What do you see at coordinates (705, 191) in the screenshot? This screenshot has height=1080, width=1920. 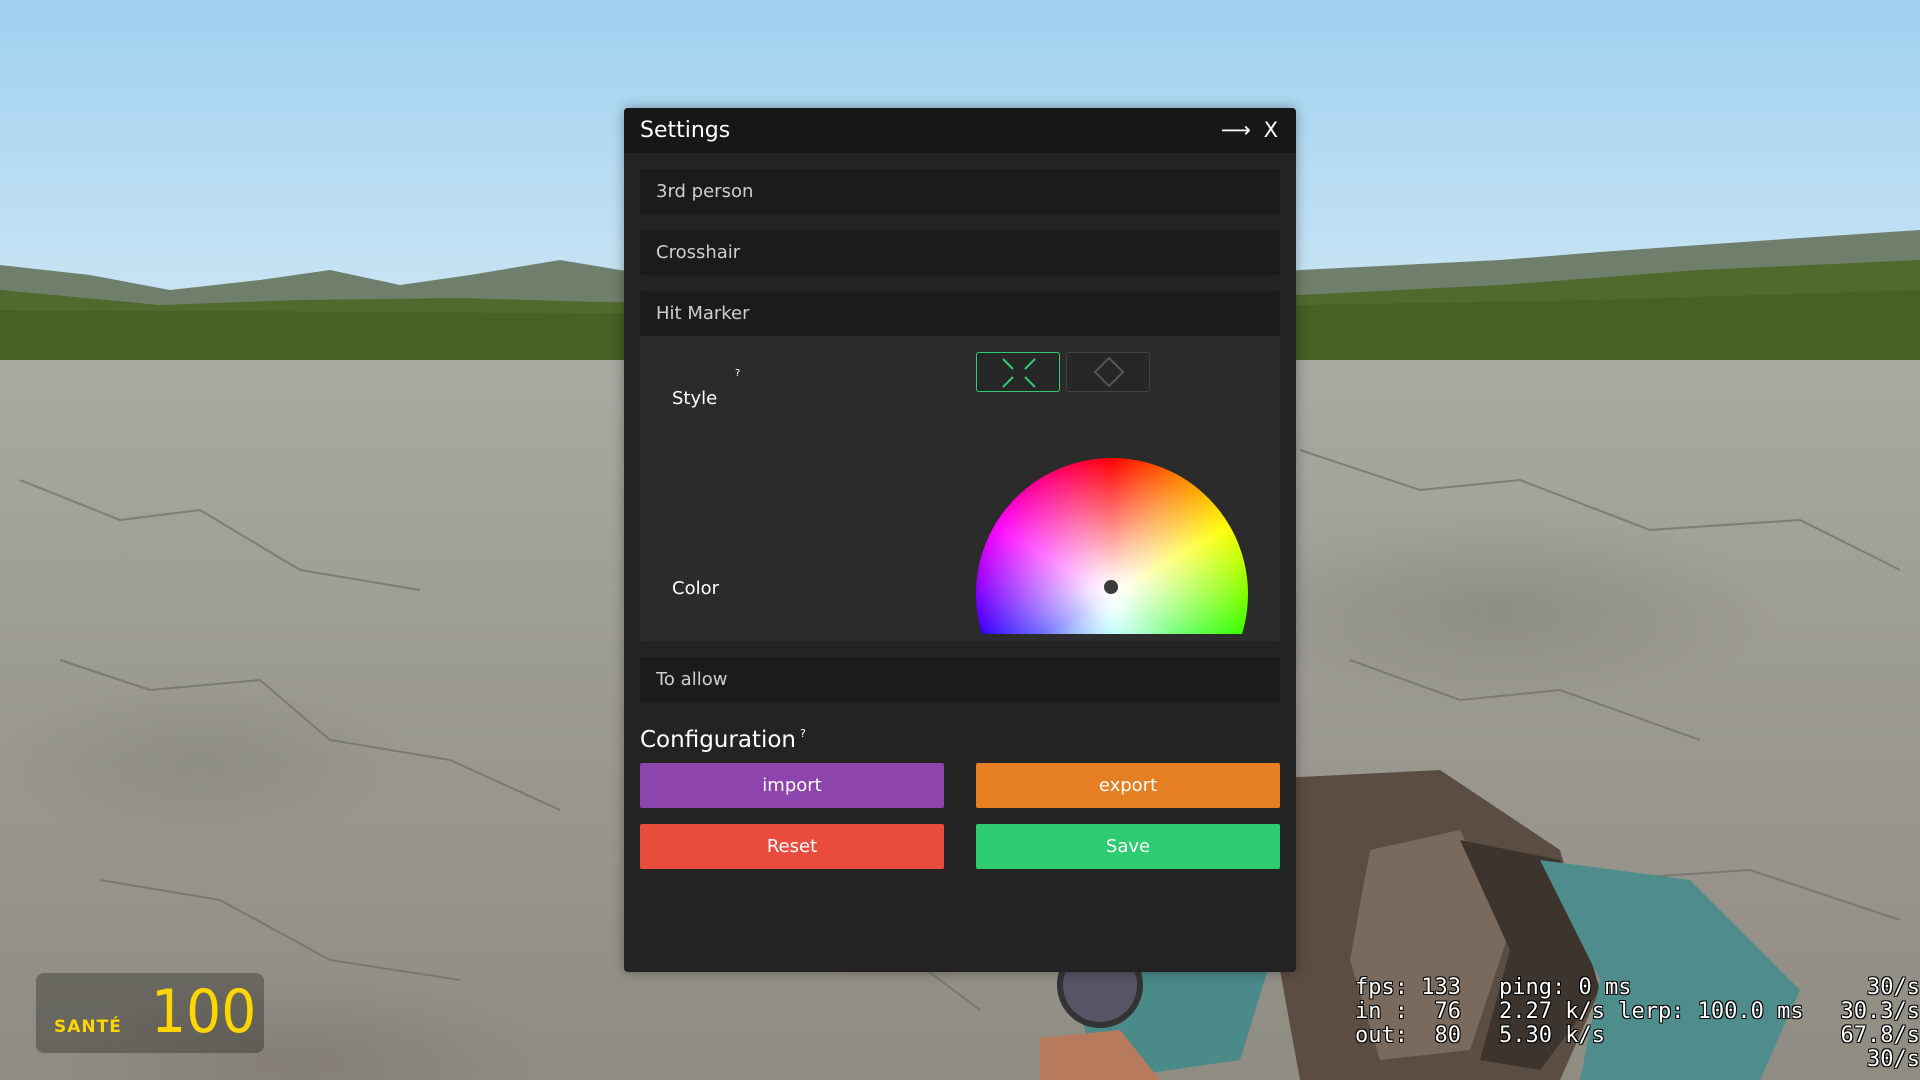 I see `section-label: 3rd person` at bounding box center [705, 191].